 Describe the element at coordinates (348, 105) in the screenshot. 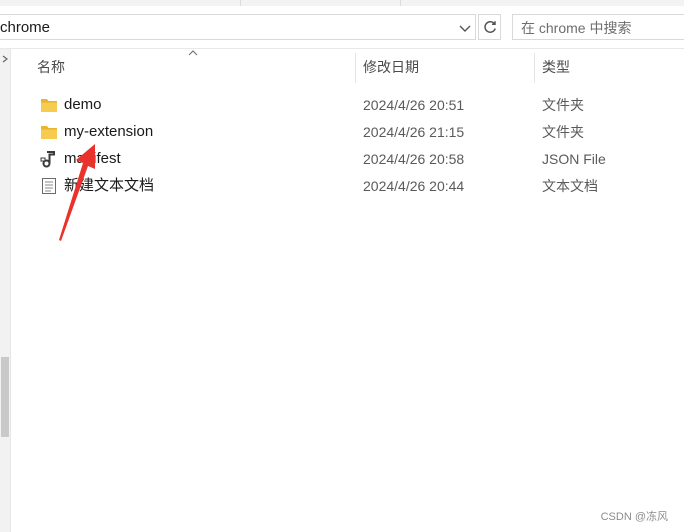

I see `file-row: demo 2024/4/26 20:51 文件夹` at that location.